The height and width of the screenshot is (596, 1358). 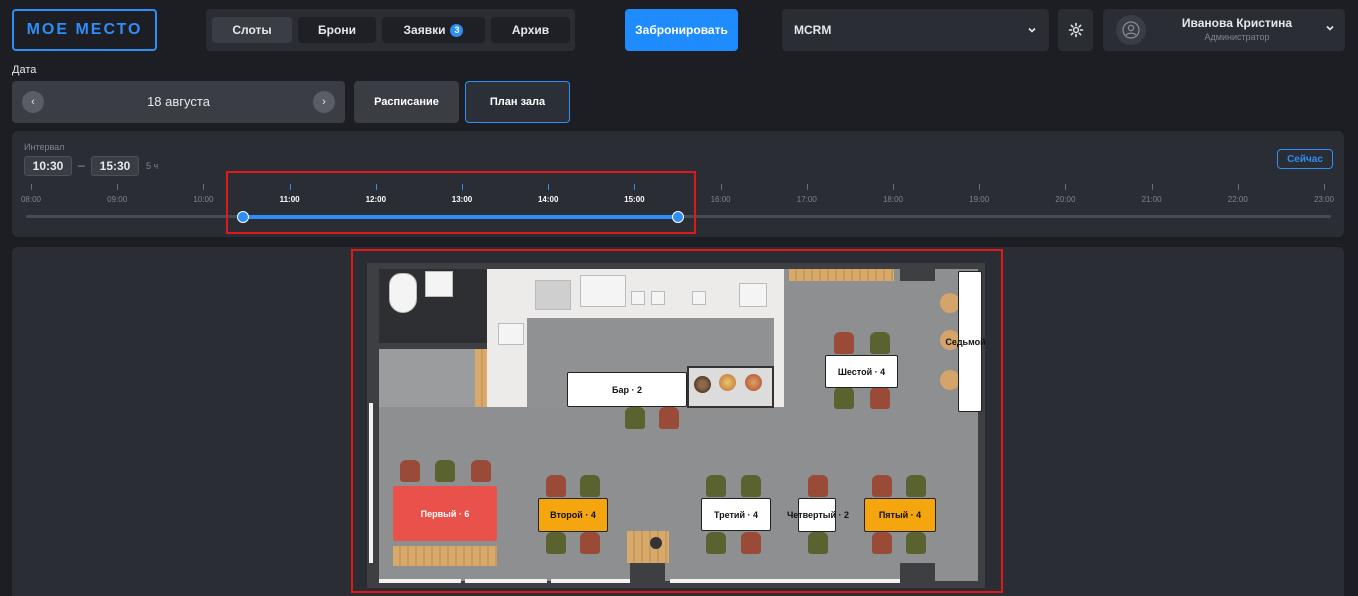 What do you see at coordinates (48, 166) in the screenshot?
I see `start-time-input: 10:30` at bounding box center [48, 166].